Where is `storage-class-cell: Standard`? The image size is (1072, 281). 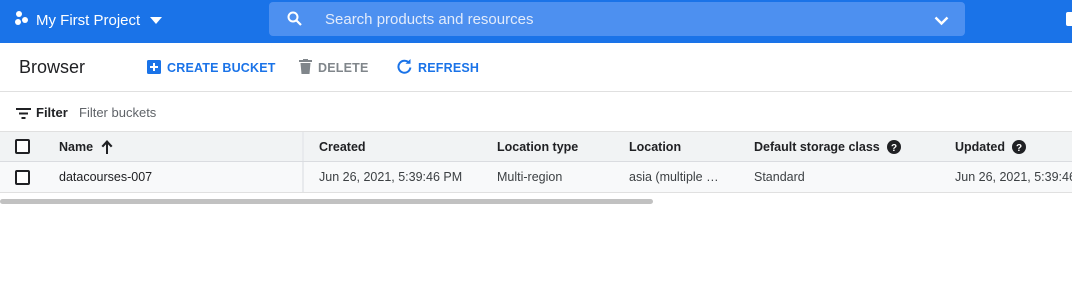 storage-class-cell: Standard is located at coordinates (779, 177).